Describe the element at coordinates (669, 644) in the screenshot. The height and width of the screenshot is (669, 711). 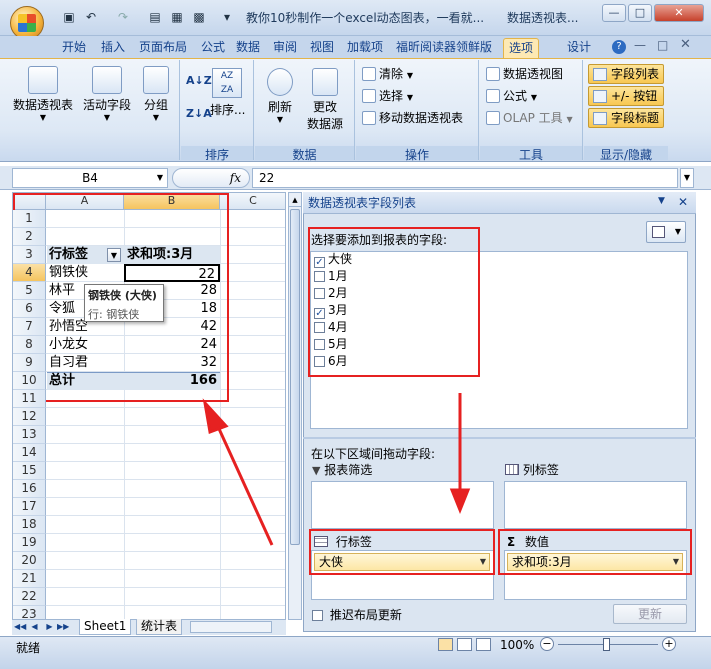
I see `zoom-in-icon: +` at that location.